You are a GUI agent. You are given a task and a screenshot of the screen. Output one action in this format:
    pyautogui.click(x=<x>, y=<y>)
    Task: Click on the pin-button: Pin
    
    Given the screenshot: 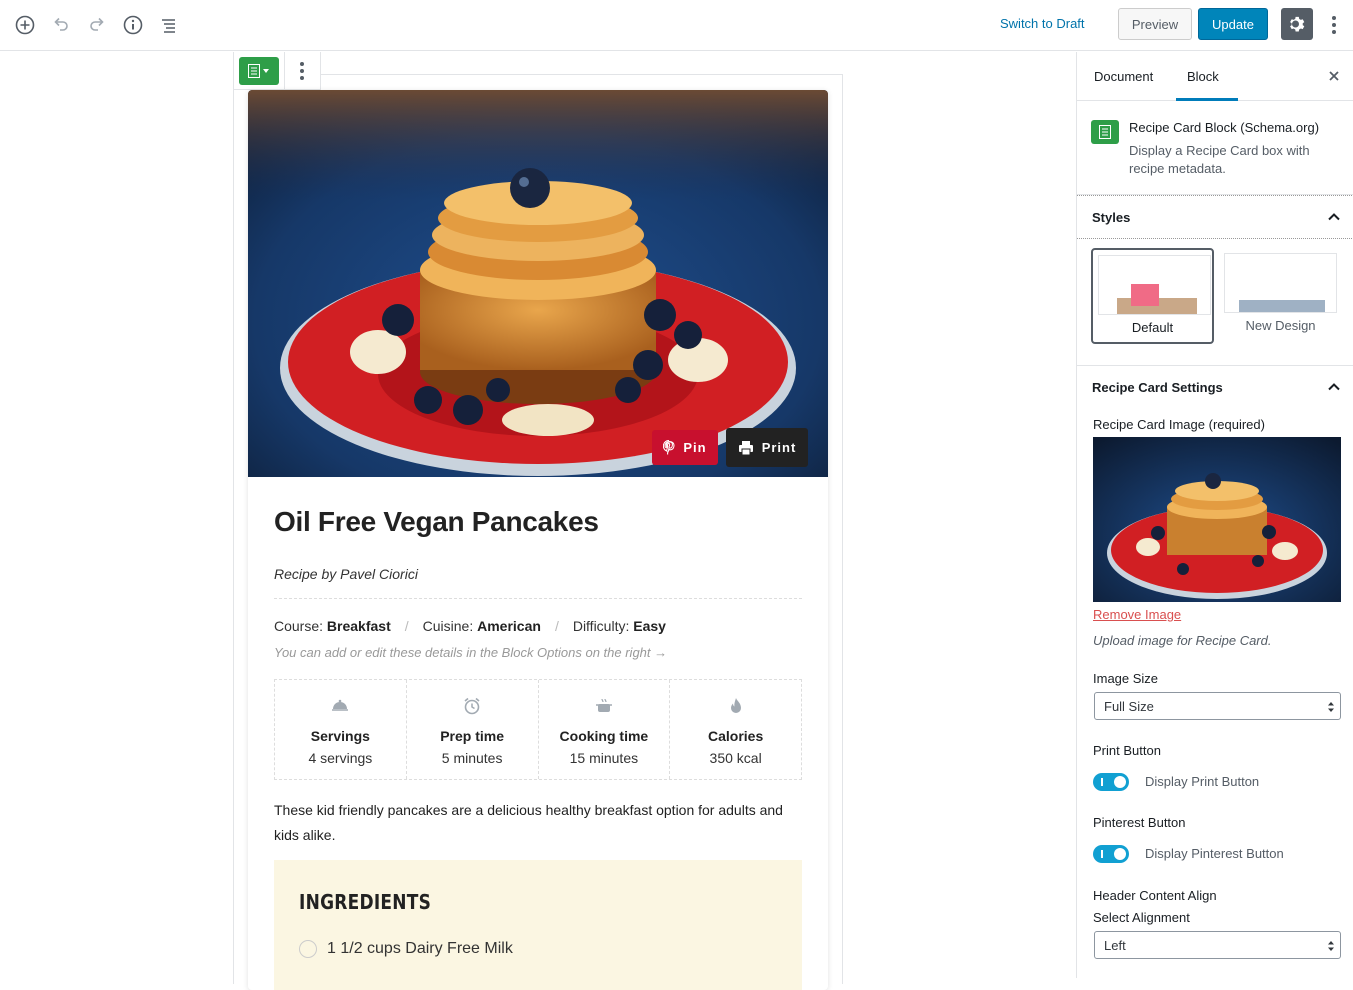 What is the action you would take?
    pyautogui.click(x=685, y=447)
    